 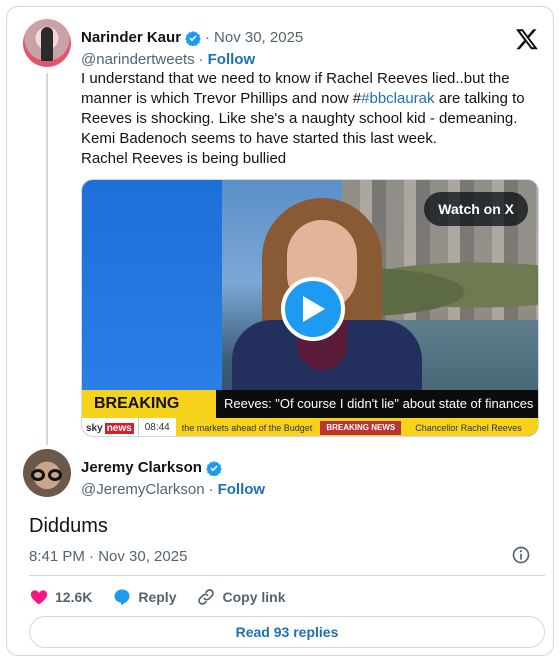 I want to click on author-row: Narinder Kaur · Nov 30, 2025, so click(x=192, y=37).